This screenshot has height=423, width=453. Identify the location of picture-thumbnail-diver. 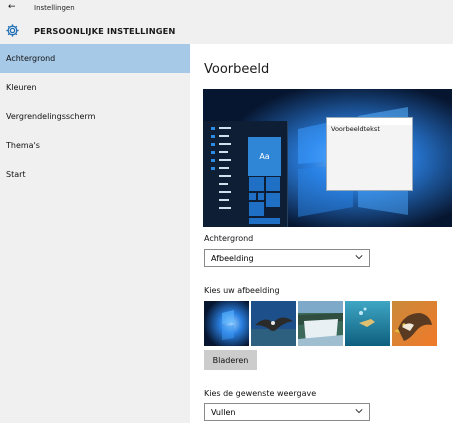
(367, 323).